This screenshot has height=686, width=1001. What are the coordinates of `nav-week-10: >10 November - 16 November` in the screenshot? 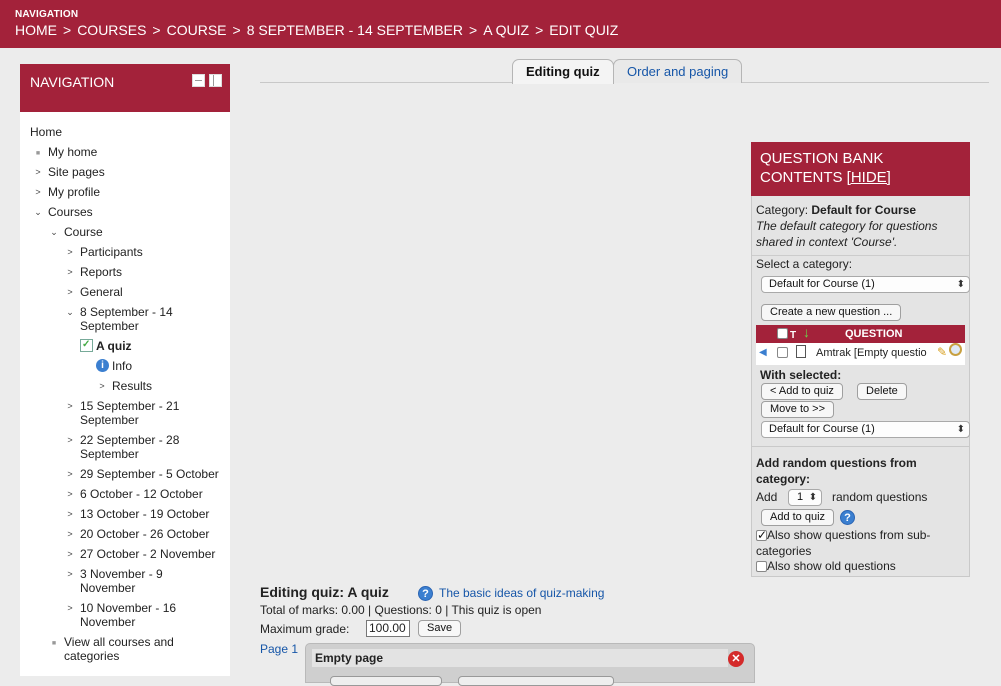 It's located at (121, 615).